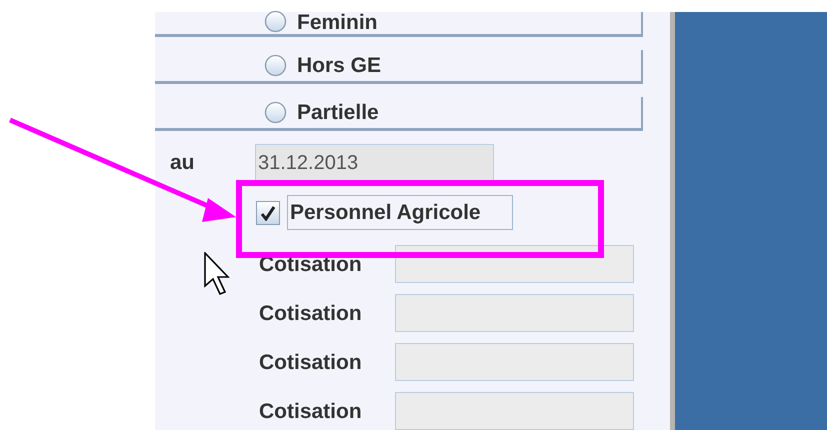 This screenshot has width=827, height=430. What do you see at coordinates (400, 212) in the screenshot?
I see `checkbox-label: Personnel Agricole` at bounding box center [400, 212].